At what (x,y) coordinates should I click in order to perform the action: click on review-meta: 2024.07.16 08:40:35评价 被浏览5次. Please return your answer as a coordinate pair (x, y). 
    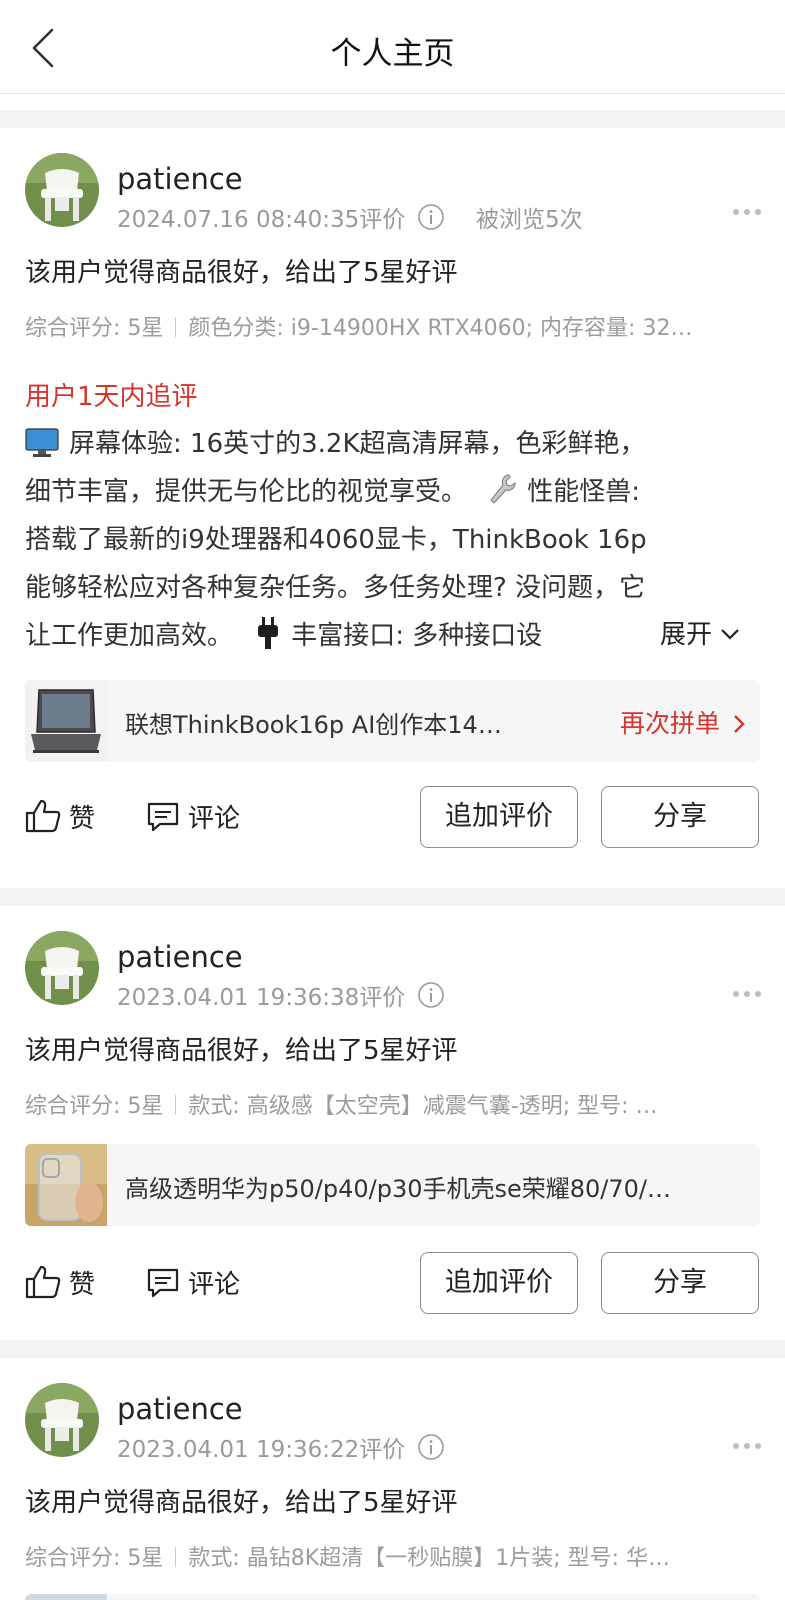
    Looking at the image, I should click on (350, 217).